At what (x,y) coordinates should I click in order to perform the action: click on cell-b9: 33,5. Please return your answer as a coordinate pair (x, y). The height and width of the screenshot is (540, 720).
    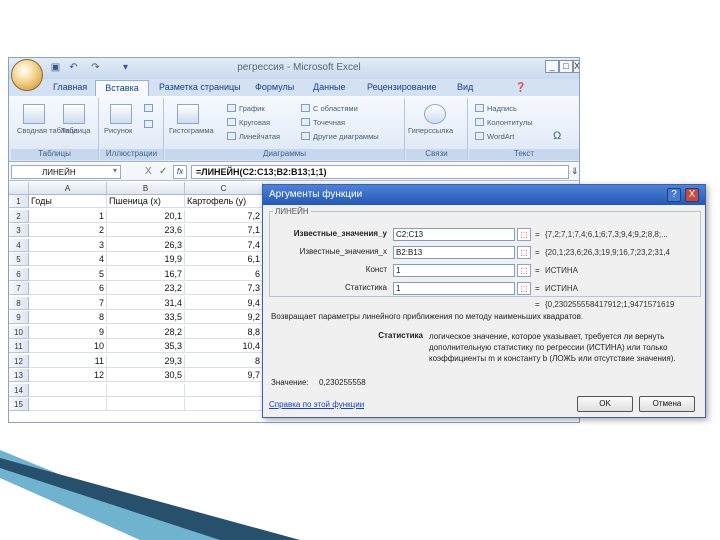
    Looking at the image, I should click on (146, 317).